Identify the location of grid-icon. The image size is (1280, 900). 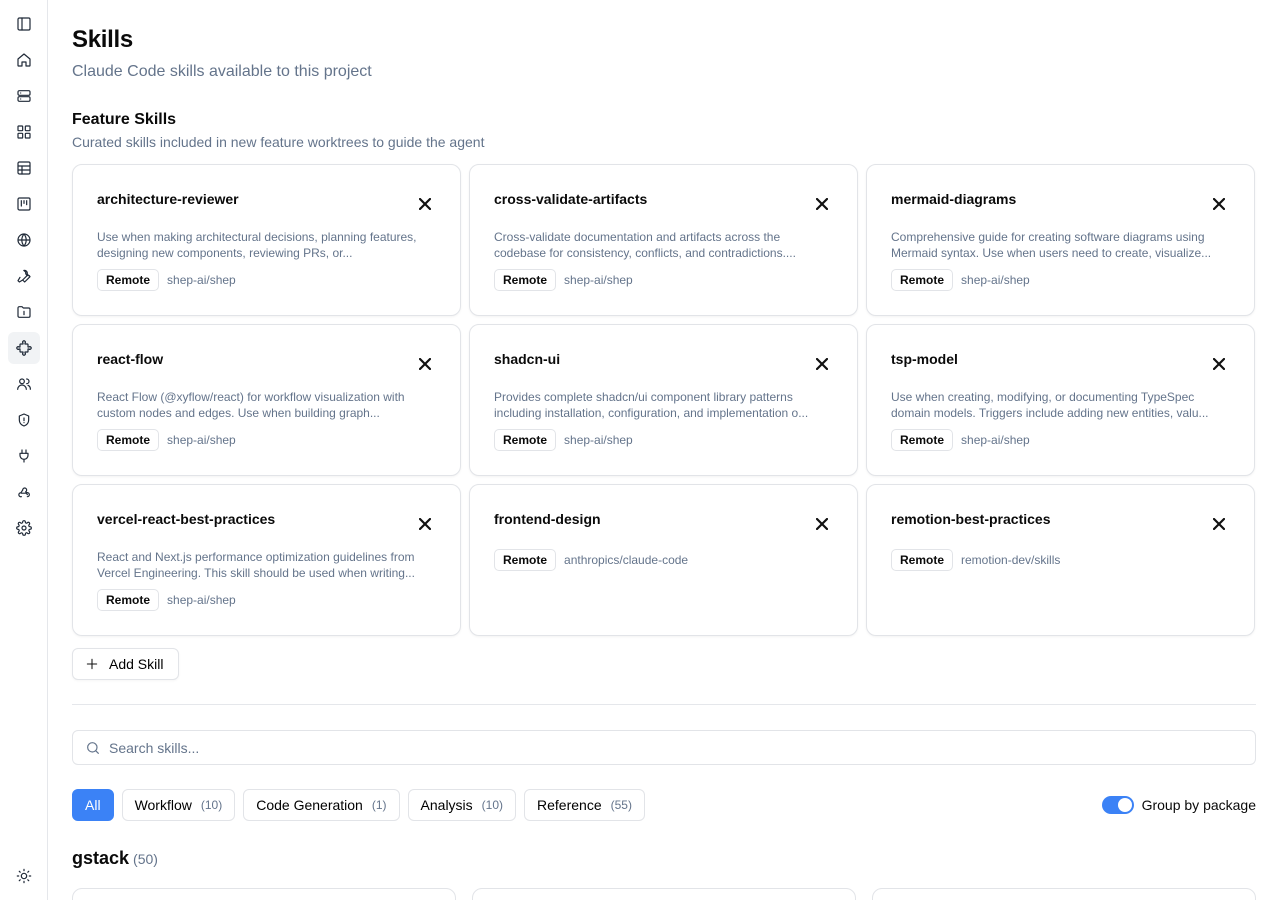
(24, 132).